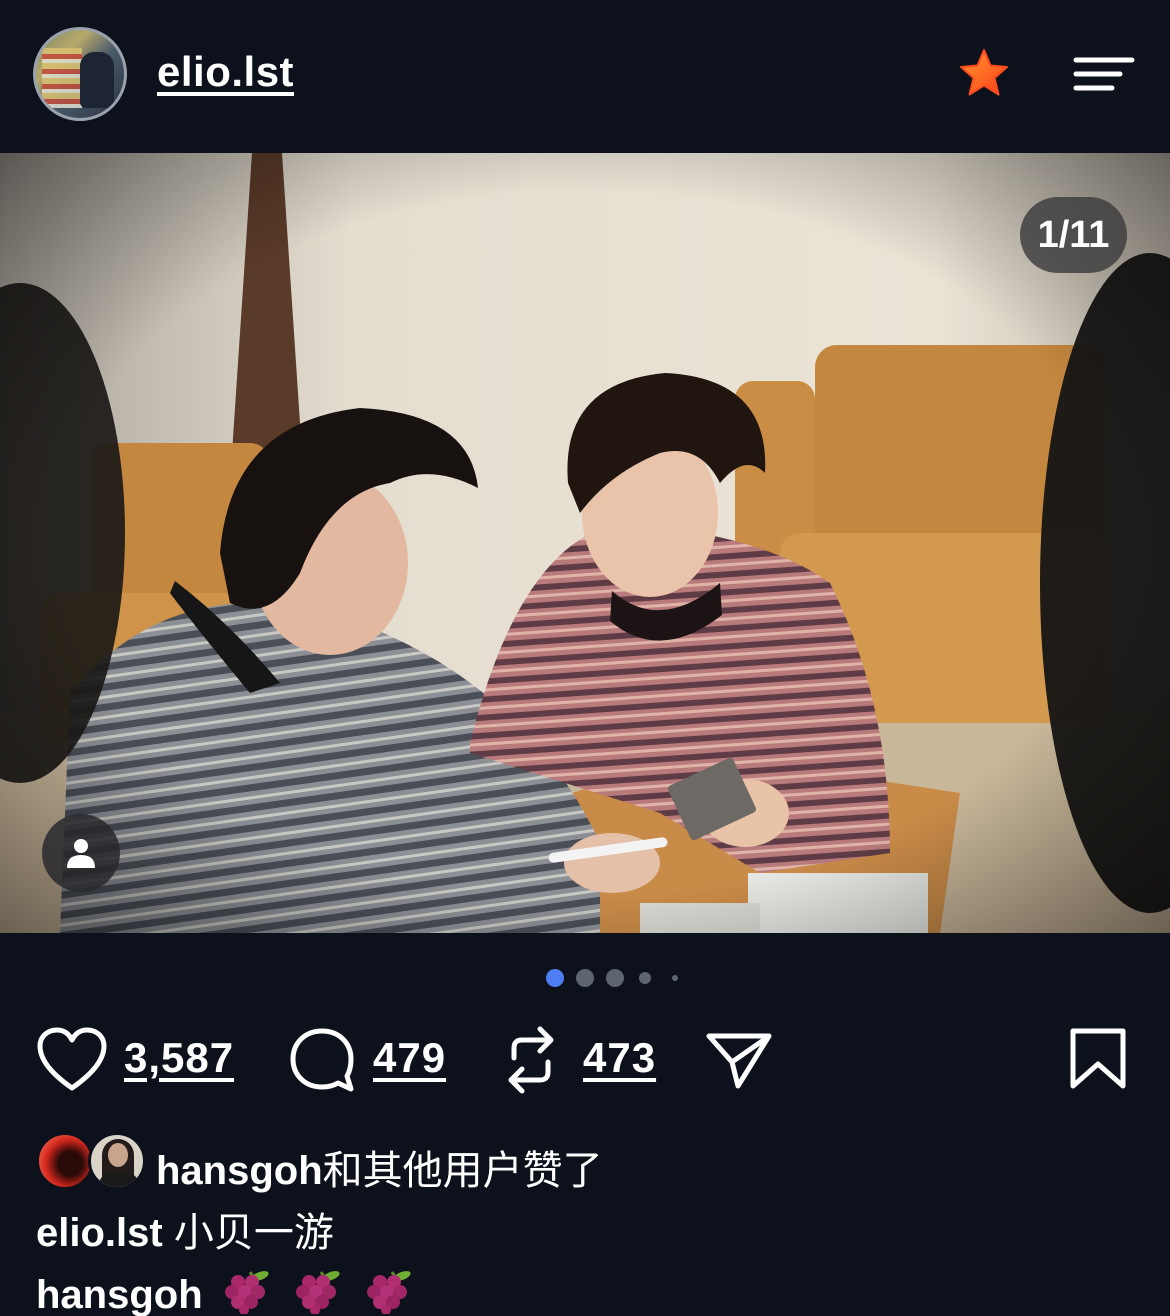 Image resolution: width=1170 pixels, height=1316 pixels. Describe the element at coordinates (225, 72) in the screenshot. I see `username-link: elio.lst` at that location.